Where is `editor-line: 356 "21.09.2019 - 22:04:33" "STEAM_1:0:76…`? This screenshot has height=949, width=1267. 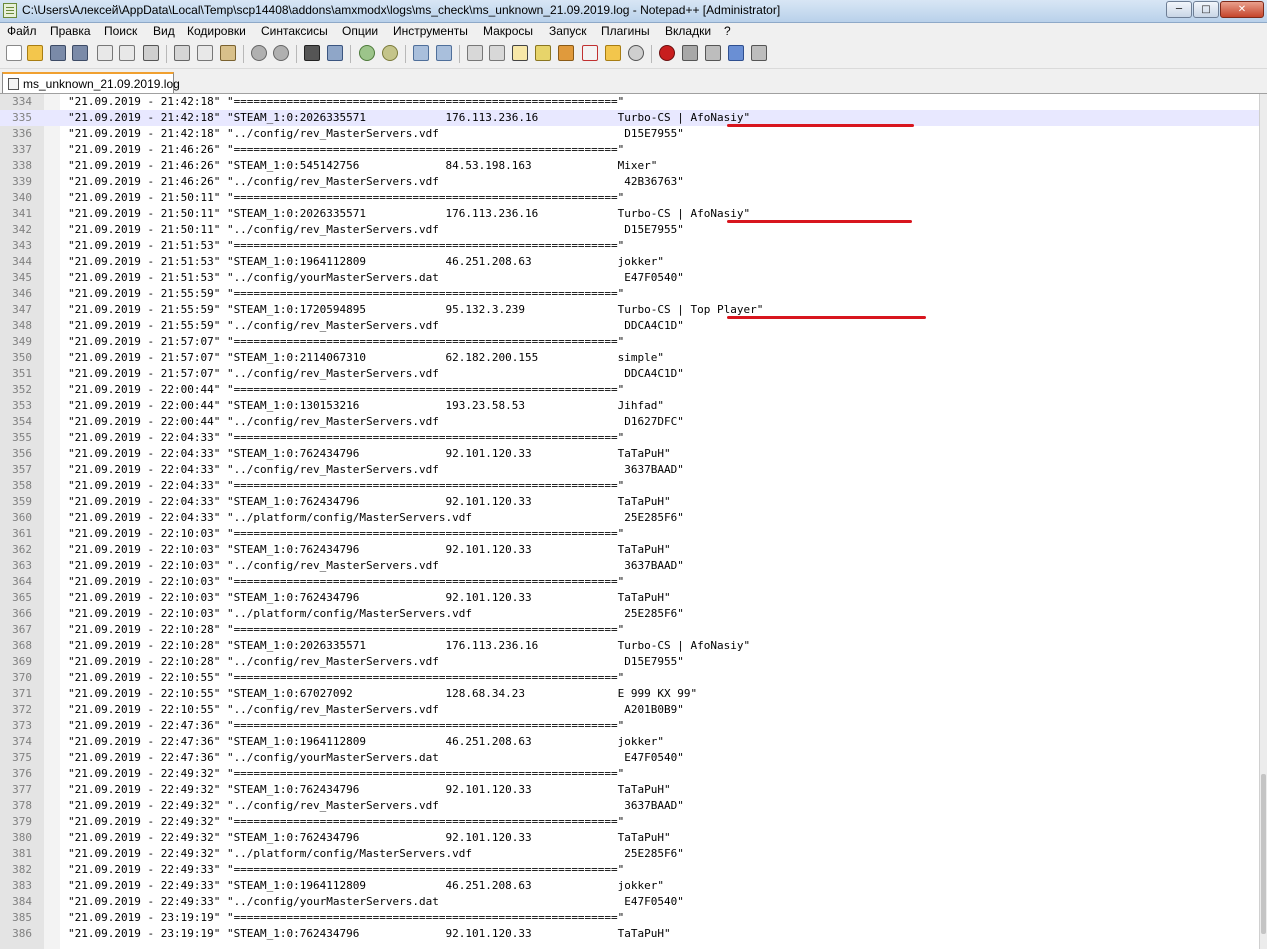 editor-line: 356 "21.09.2019 - 22:04:33" "STEAM_1:0:76… is located at coordinates (629, 454).